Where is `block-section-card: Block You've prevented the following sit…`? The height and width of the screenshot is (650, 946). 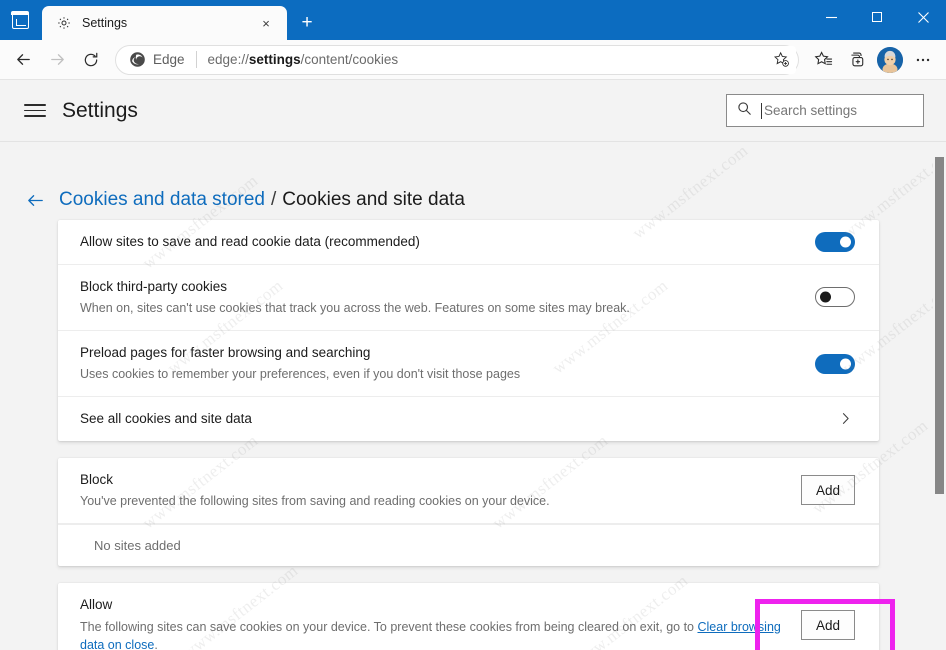 block-section-card: Block You've prevented the following sit… is located at coordinates (468, 512).